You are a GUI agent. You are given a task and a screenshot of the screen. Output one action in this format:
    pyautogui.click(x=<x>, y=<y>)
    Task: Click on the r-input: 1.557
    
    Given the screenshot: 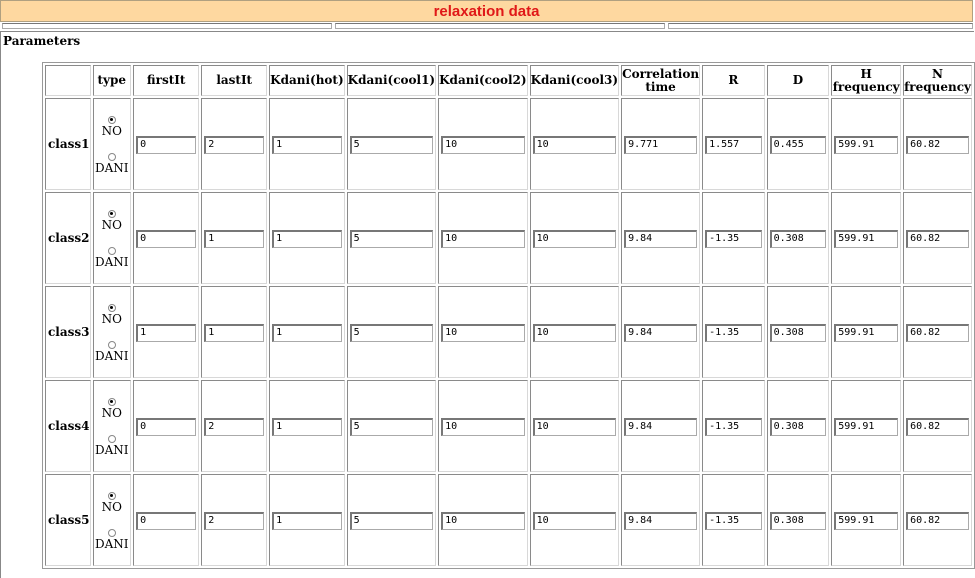 What is the action you would take?
    pyautogui.click(x=733, y=145)
    